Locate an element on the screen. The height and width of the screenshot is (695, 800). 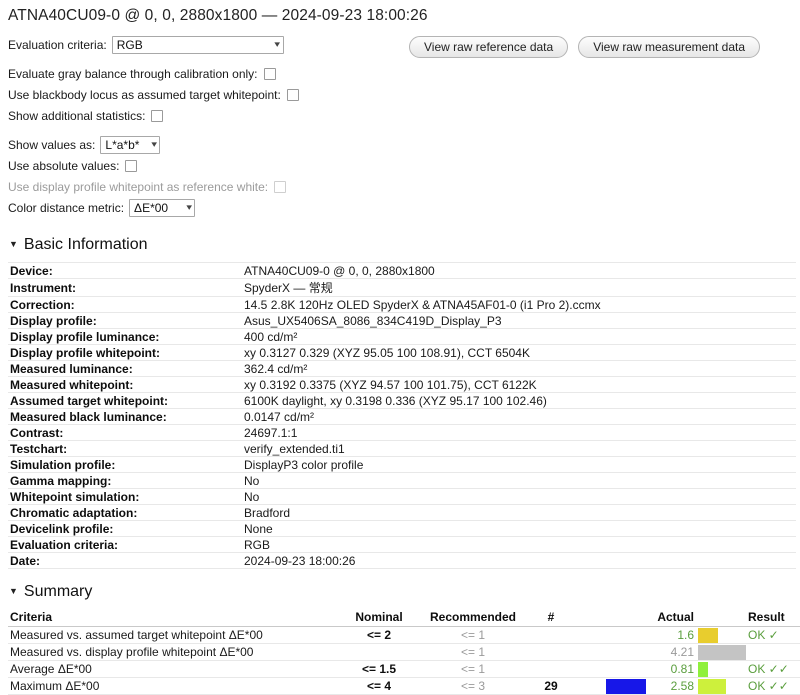
info-value: RGB is located at coordinates (519, 544).